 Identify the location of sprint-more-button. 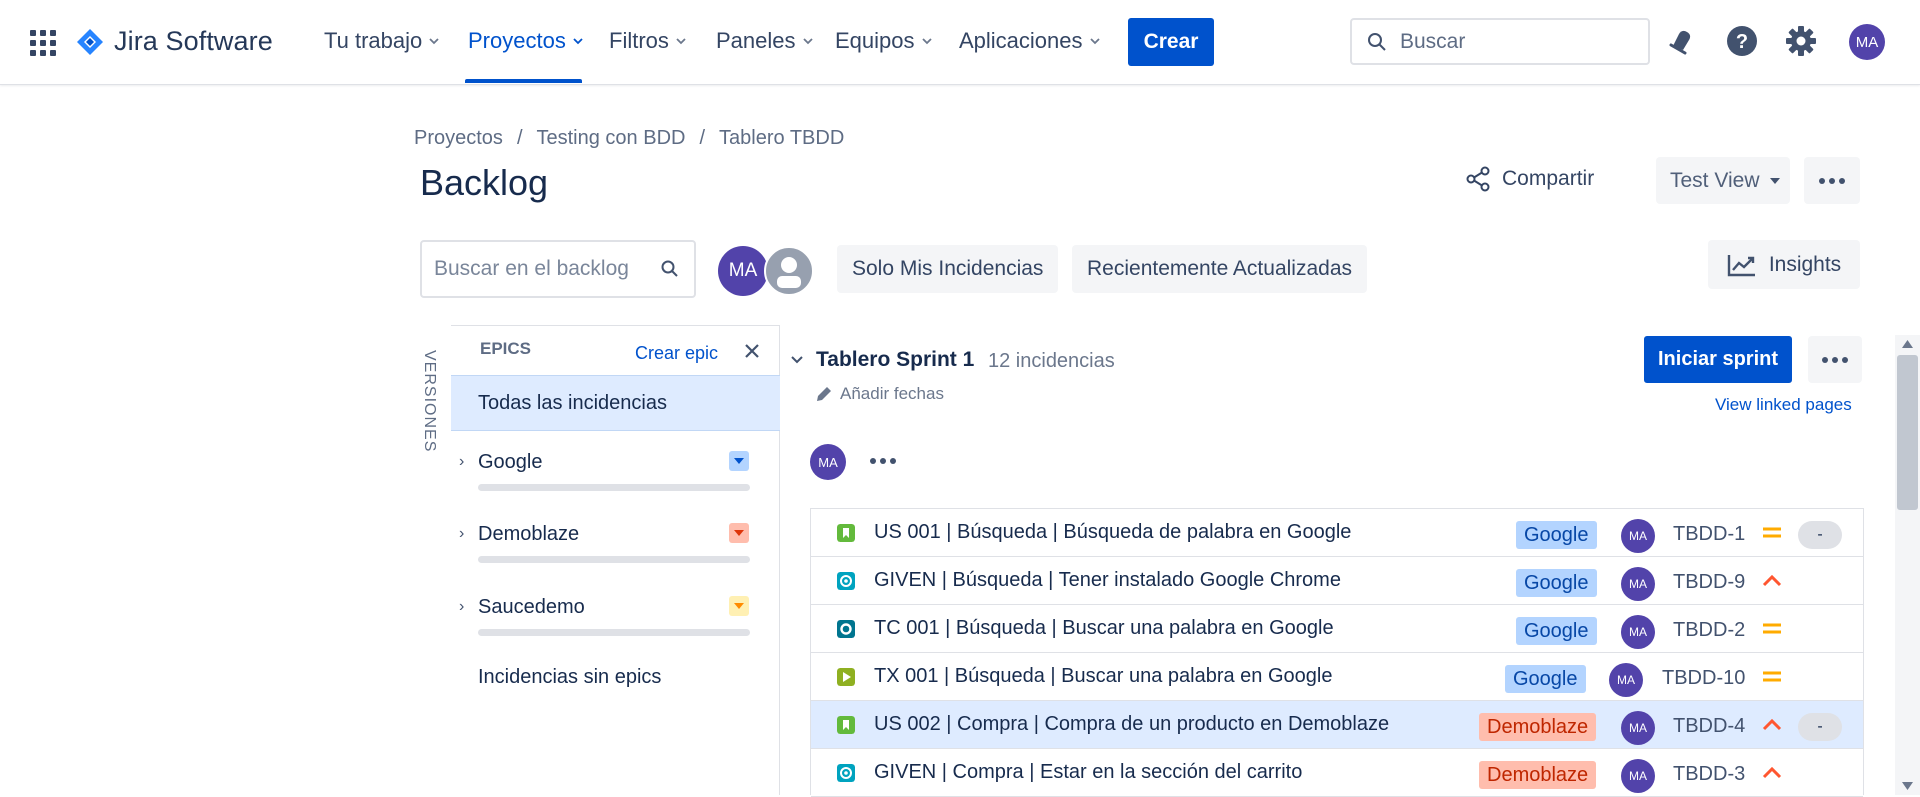
(1835, 359).